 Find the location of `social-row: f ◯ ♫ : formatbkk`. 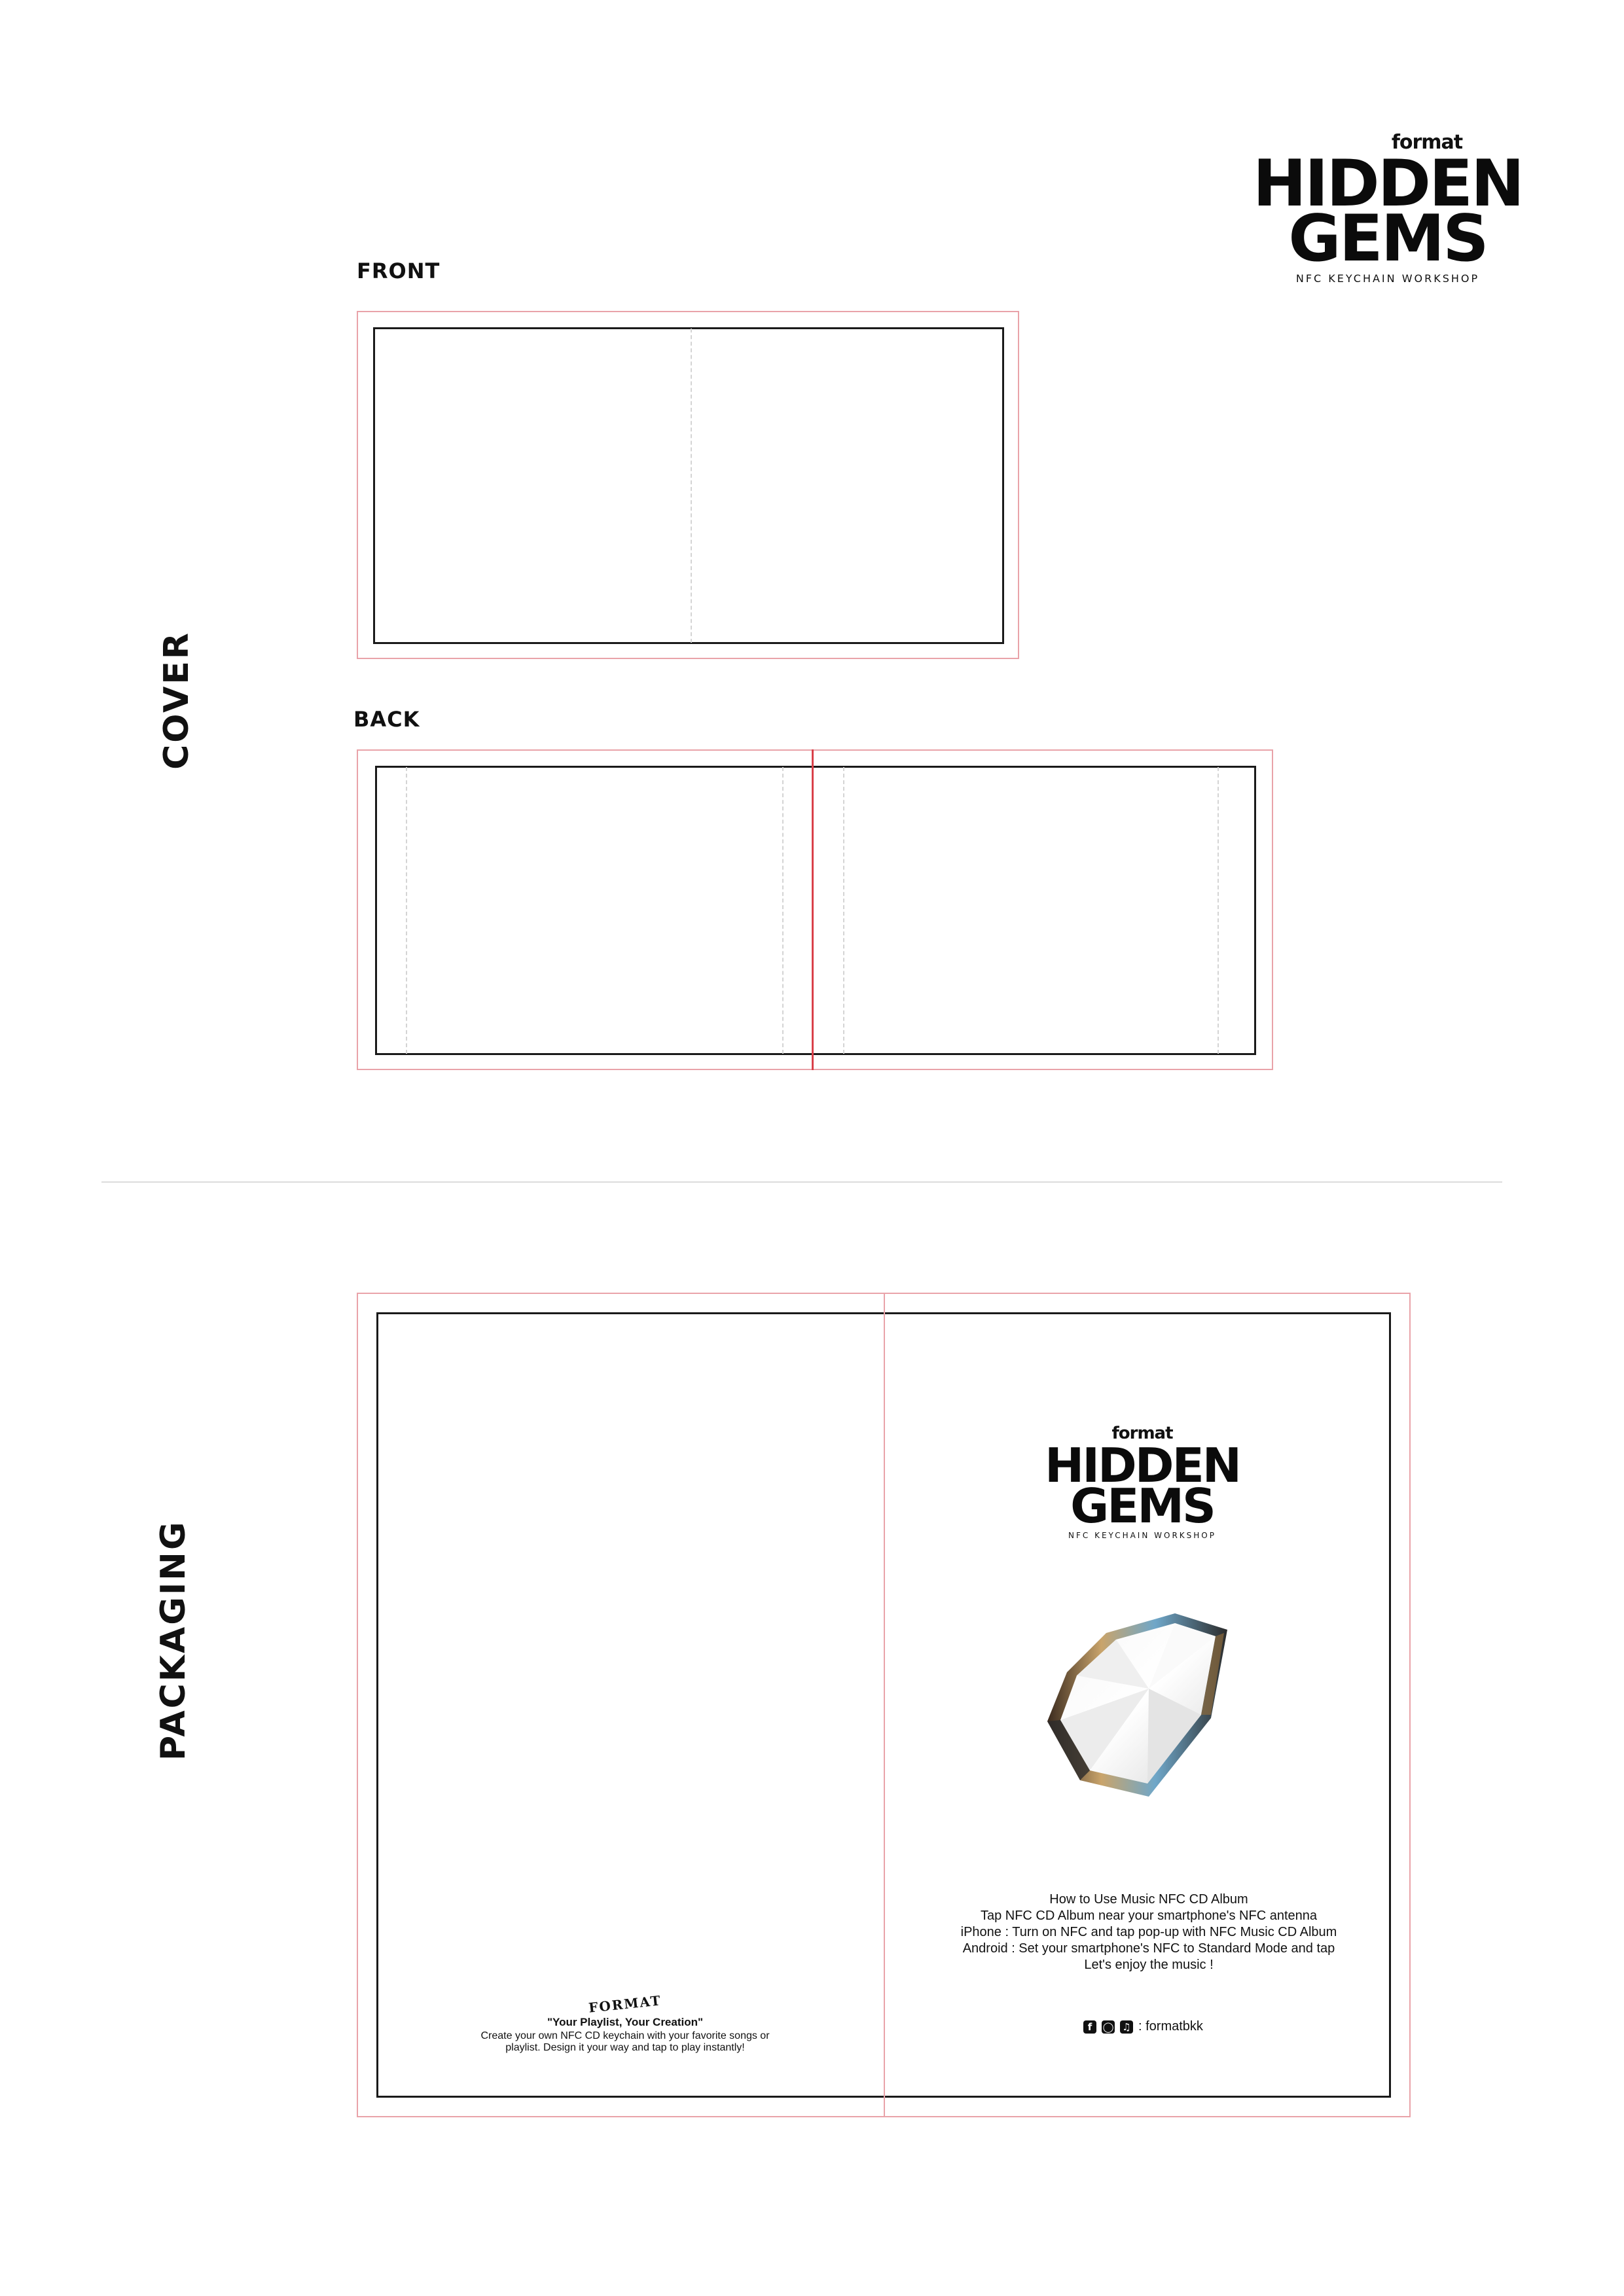

social-row: f ◯ ♫ : formatbkk is located at coordinates (1143, 2026).